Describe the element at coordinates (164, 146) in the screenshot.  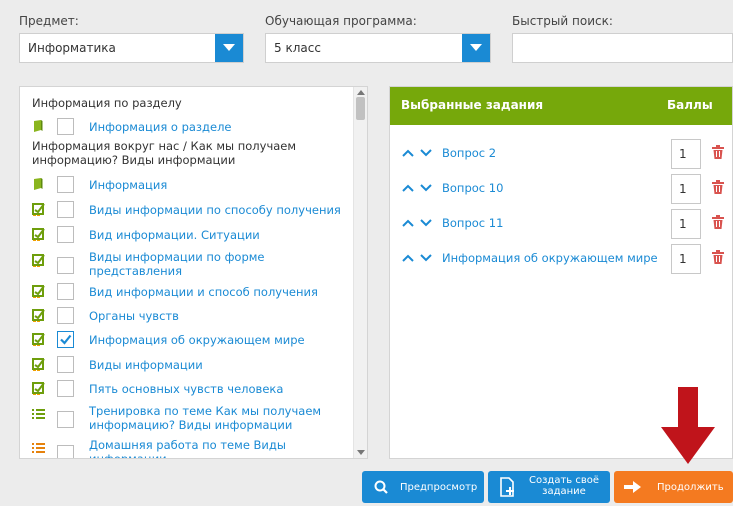
I see `section-title-line1: Информация вокруг нас / Как мы получаем` at that location.